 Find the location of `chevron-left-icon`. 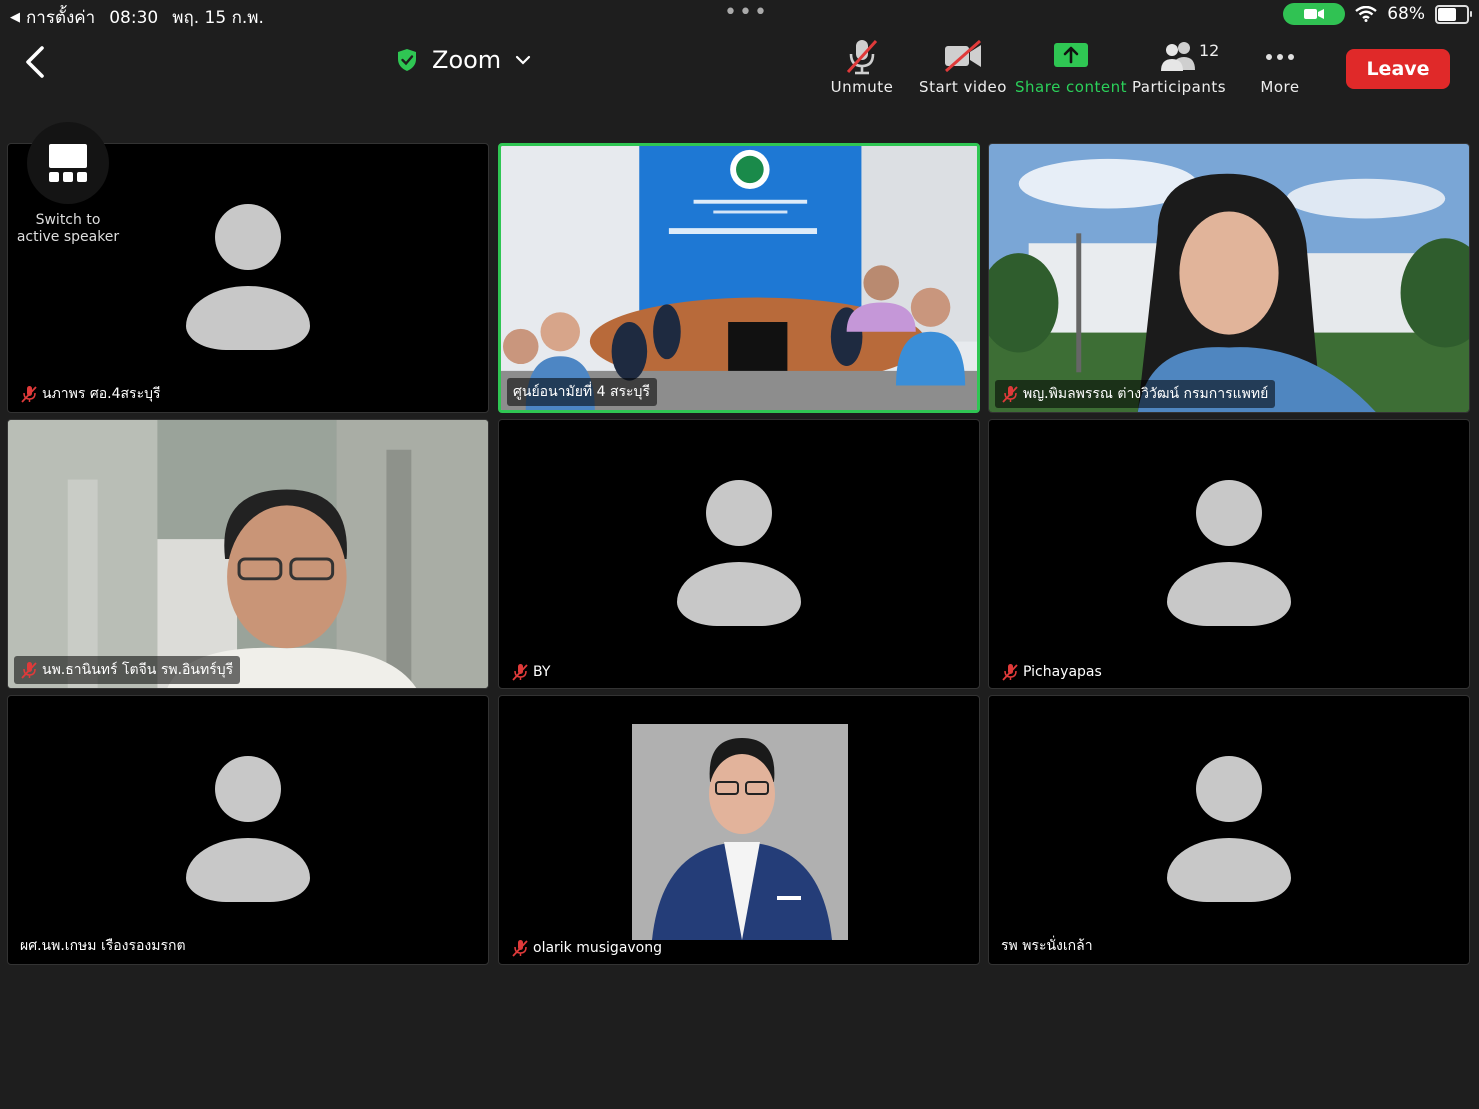

chevron-left-icon is located at coordinates (35, 62).